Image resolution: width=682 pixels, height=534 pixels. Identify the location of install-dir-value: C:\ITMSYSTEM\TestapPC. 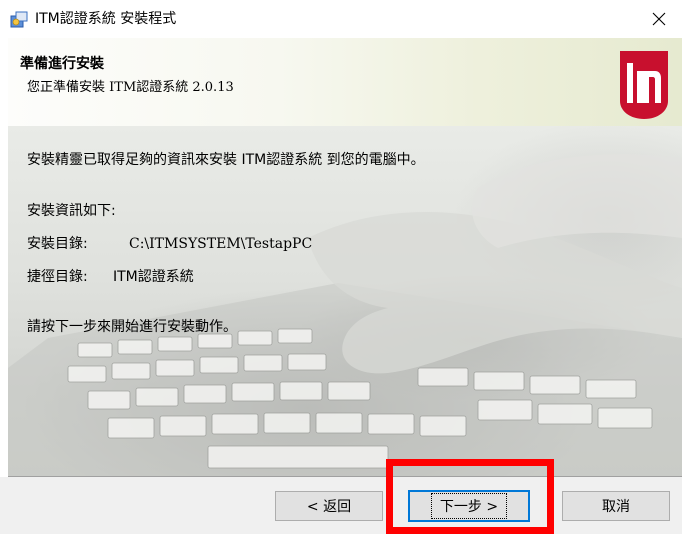
(221, 244).